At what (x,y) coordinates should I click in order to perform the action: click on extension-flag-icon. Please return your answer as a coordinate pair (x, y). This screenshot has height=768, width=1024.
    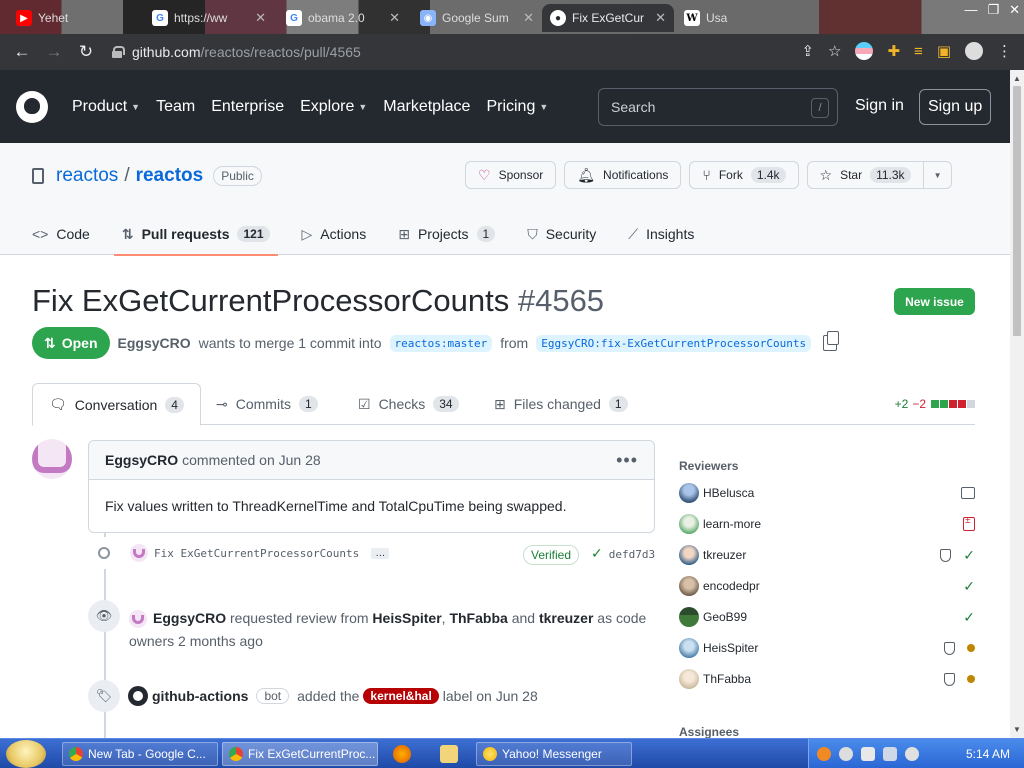
    Looking at the image, I should click on (864, 51).